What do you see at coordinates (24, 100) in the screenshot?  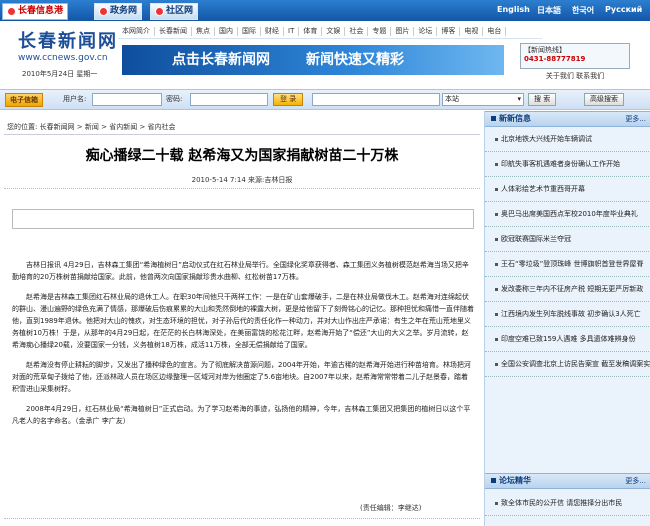 I see `email-label: 电子信箱` at bounding box center [24, 100].